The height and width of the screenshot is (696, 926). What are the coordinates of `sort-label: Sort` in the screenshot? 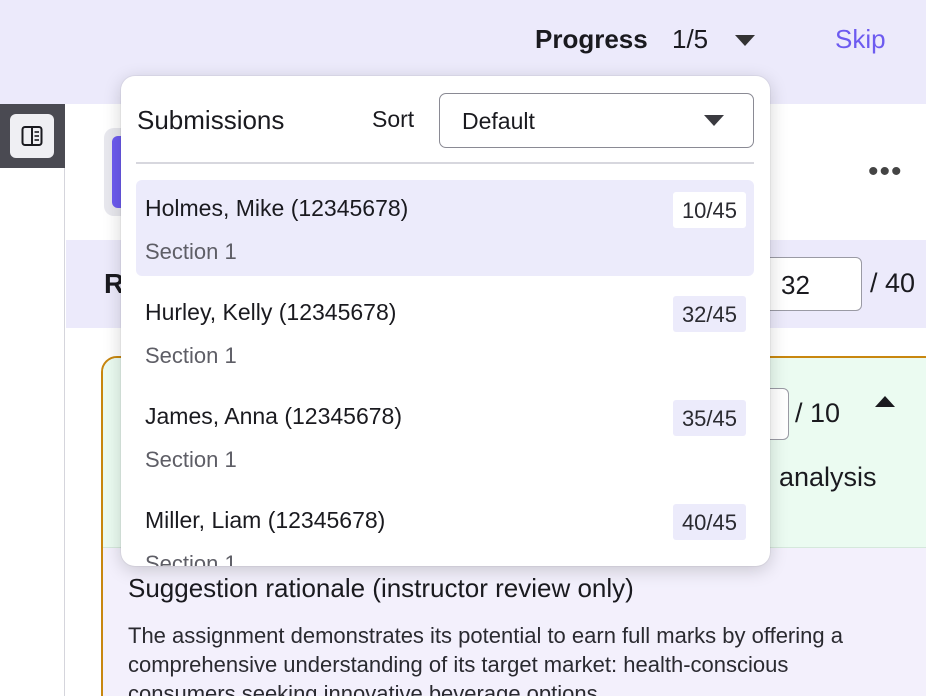 It's located at (393, 119).